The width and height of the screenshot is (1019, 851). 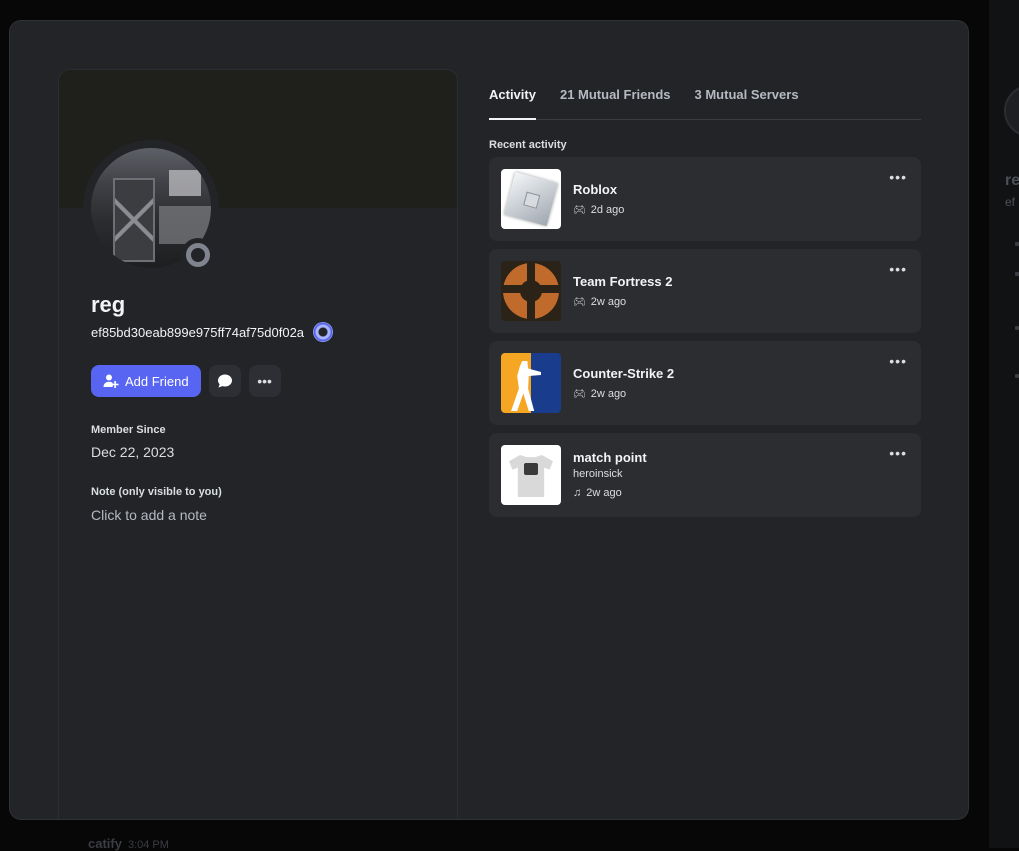 I want to click on more-options-button: •••, so click(x=264, y=381).